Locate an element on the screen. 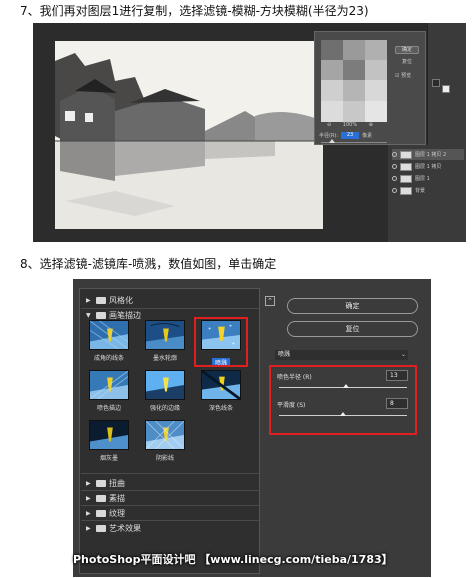 The height and width of the screenshot is (578, 475). folder-texture: ▶ 纹理 is located at coordinates (105, 513).